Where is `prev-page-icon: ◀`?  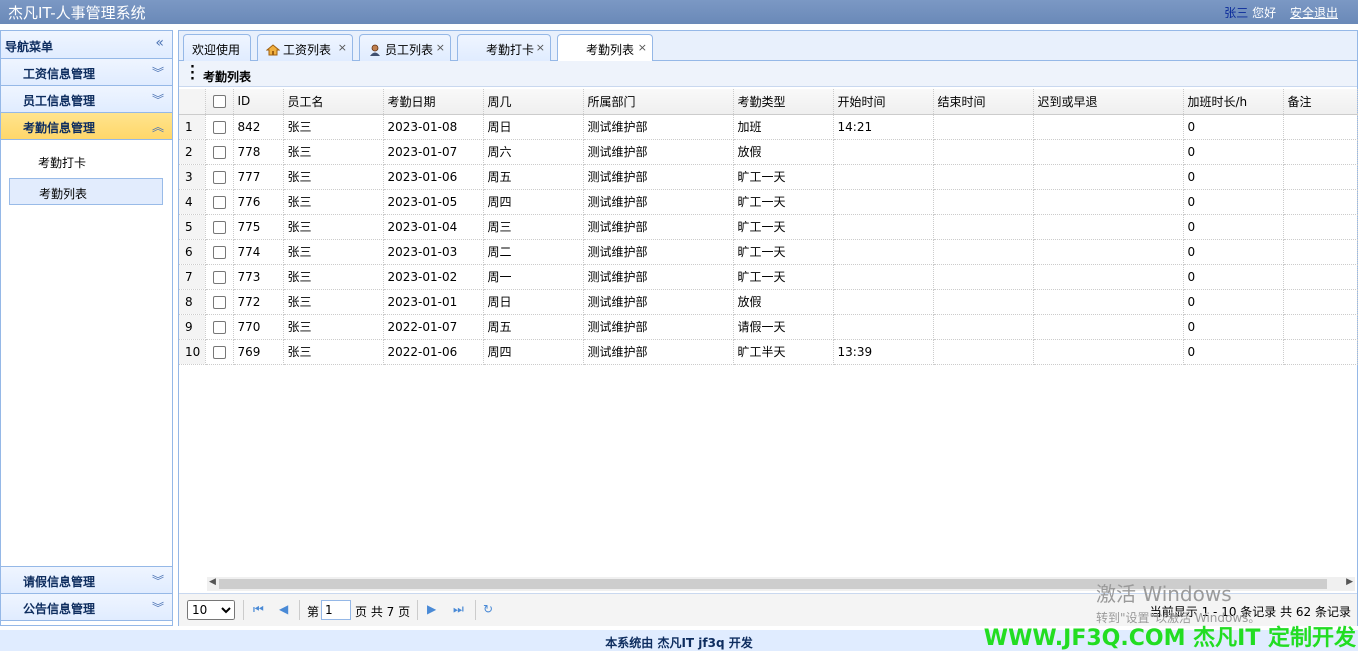
prev-page-icon: ◀ is located at coordinates (283, 609).